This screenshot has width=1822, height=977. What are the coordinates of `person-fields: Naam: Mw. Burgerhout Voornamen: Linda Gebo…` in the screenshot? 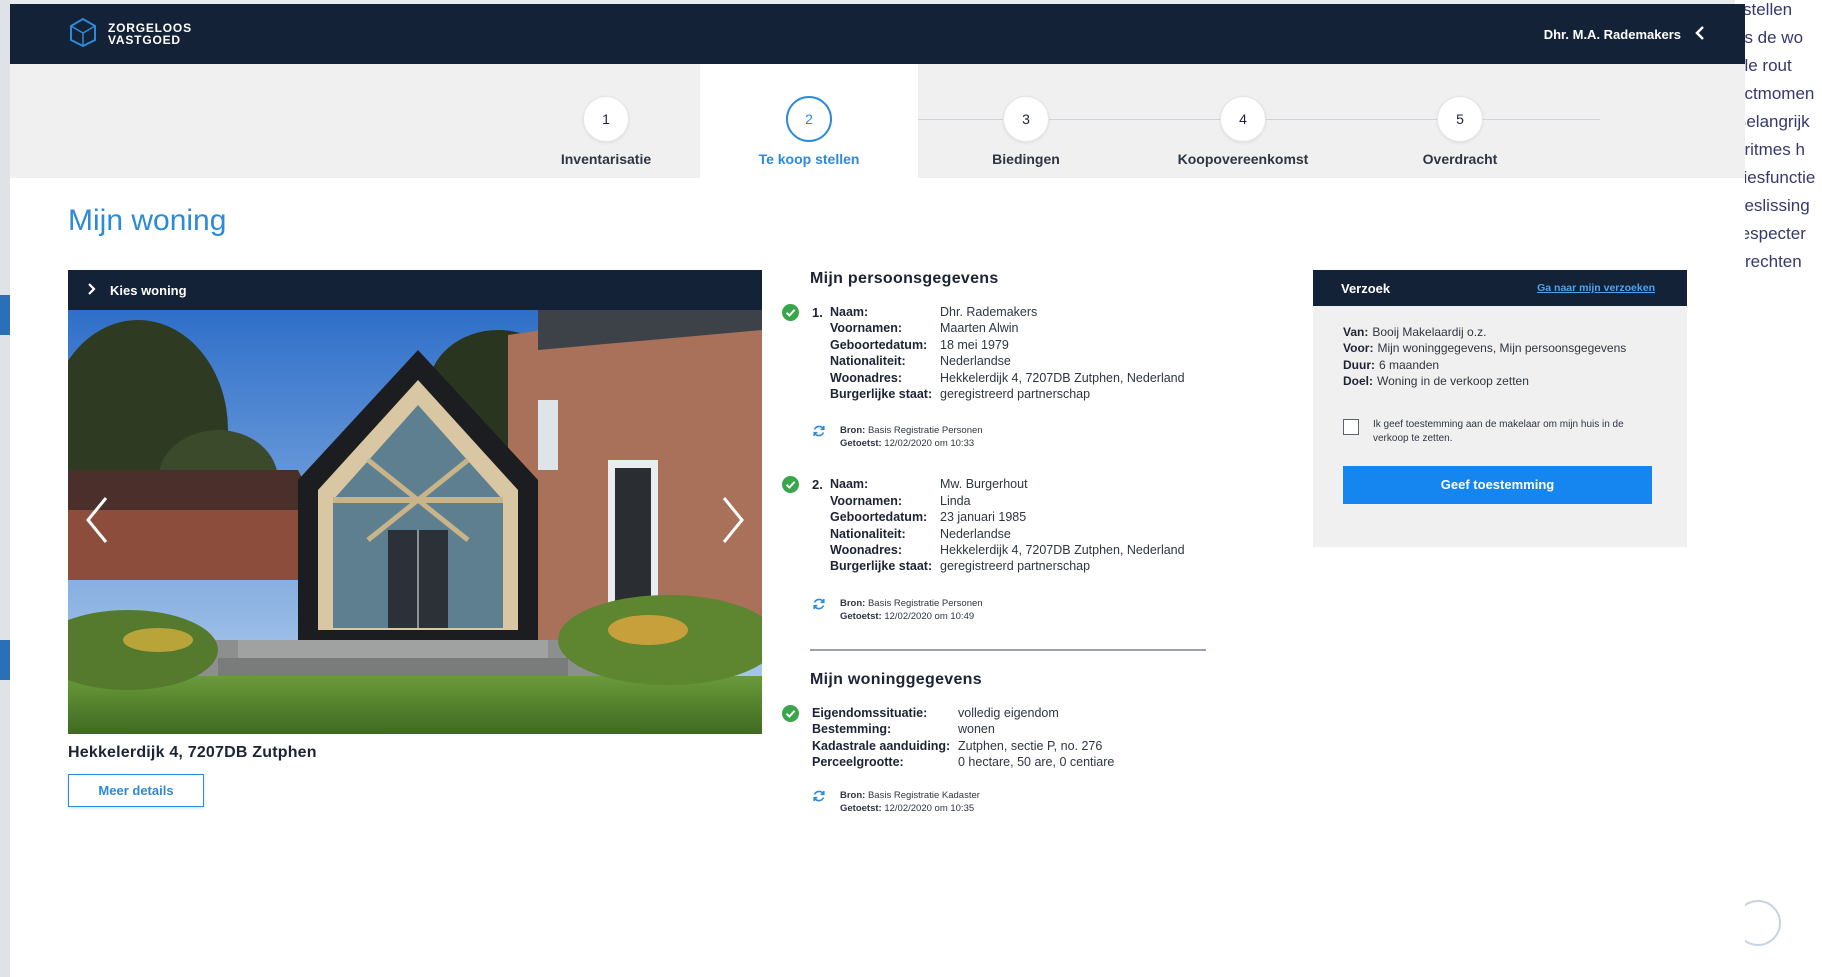 It's located at (1036, 525).